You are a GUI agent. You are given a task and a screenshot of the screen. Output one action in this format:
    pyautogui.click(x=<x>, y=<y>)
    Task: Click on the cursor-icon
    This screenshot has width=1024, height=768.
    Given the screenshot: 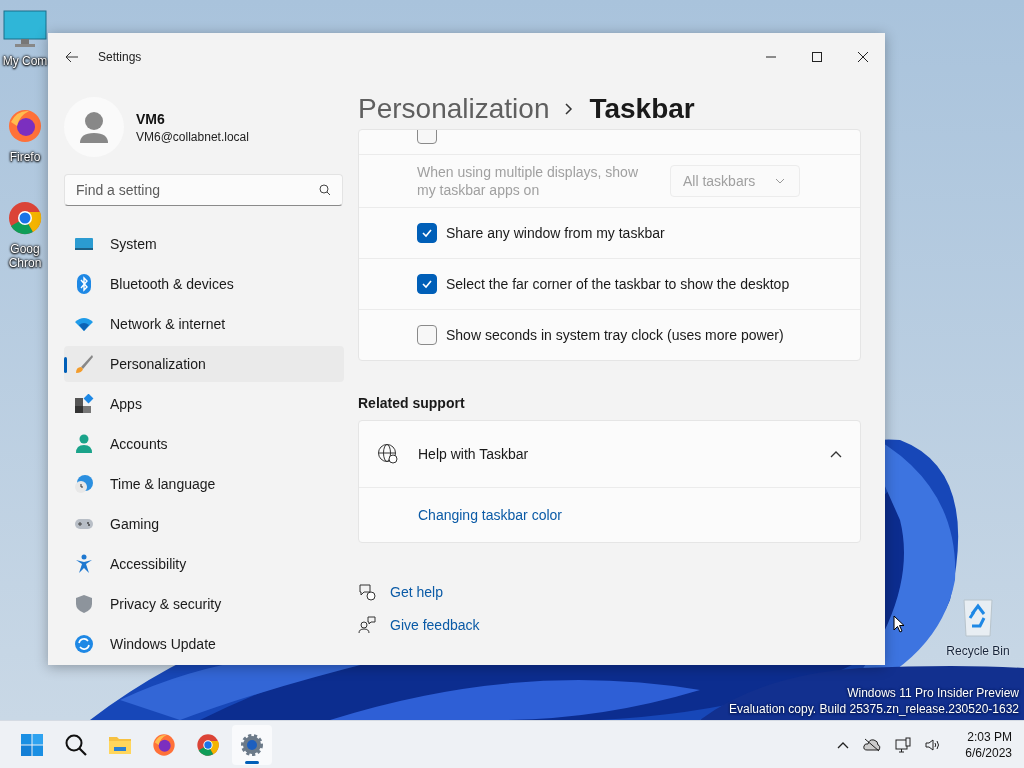 What is the action you would take?
    pyautogui.click(x=899, y=624)
    